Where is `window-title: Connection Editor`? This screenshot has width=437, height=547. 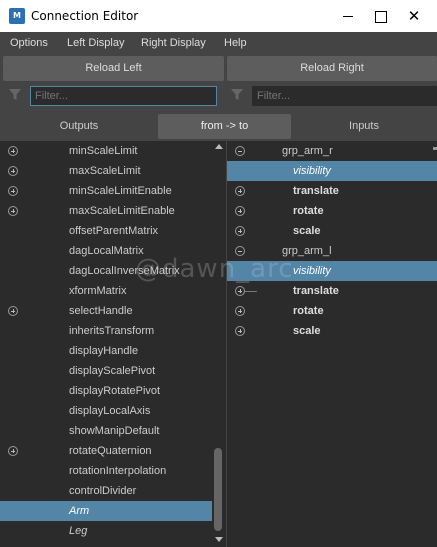 window-title: Connection Editor is located at coordinates (85, 16).